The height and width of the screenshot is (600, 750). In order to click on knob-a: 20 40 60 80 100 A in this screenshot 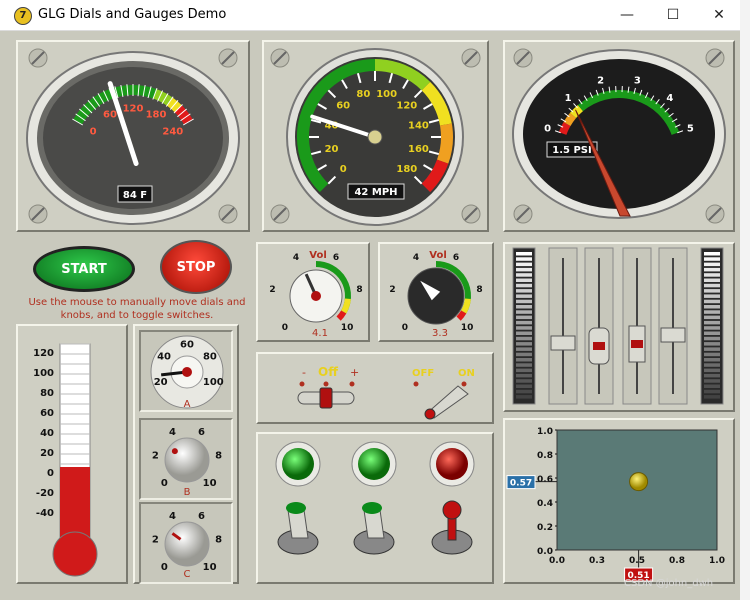, I will do `click(186, 371)`.